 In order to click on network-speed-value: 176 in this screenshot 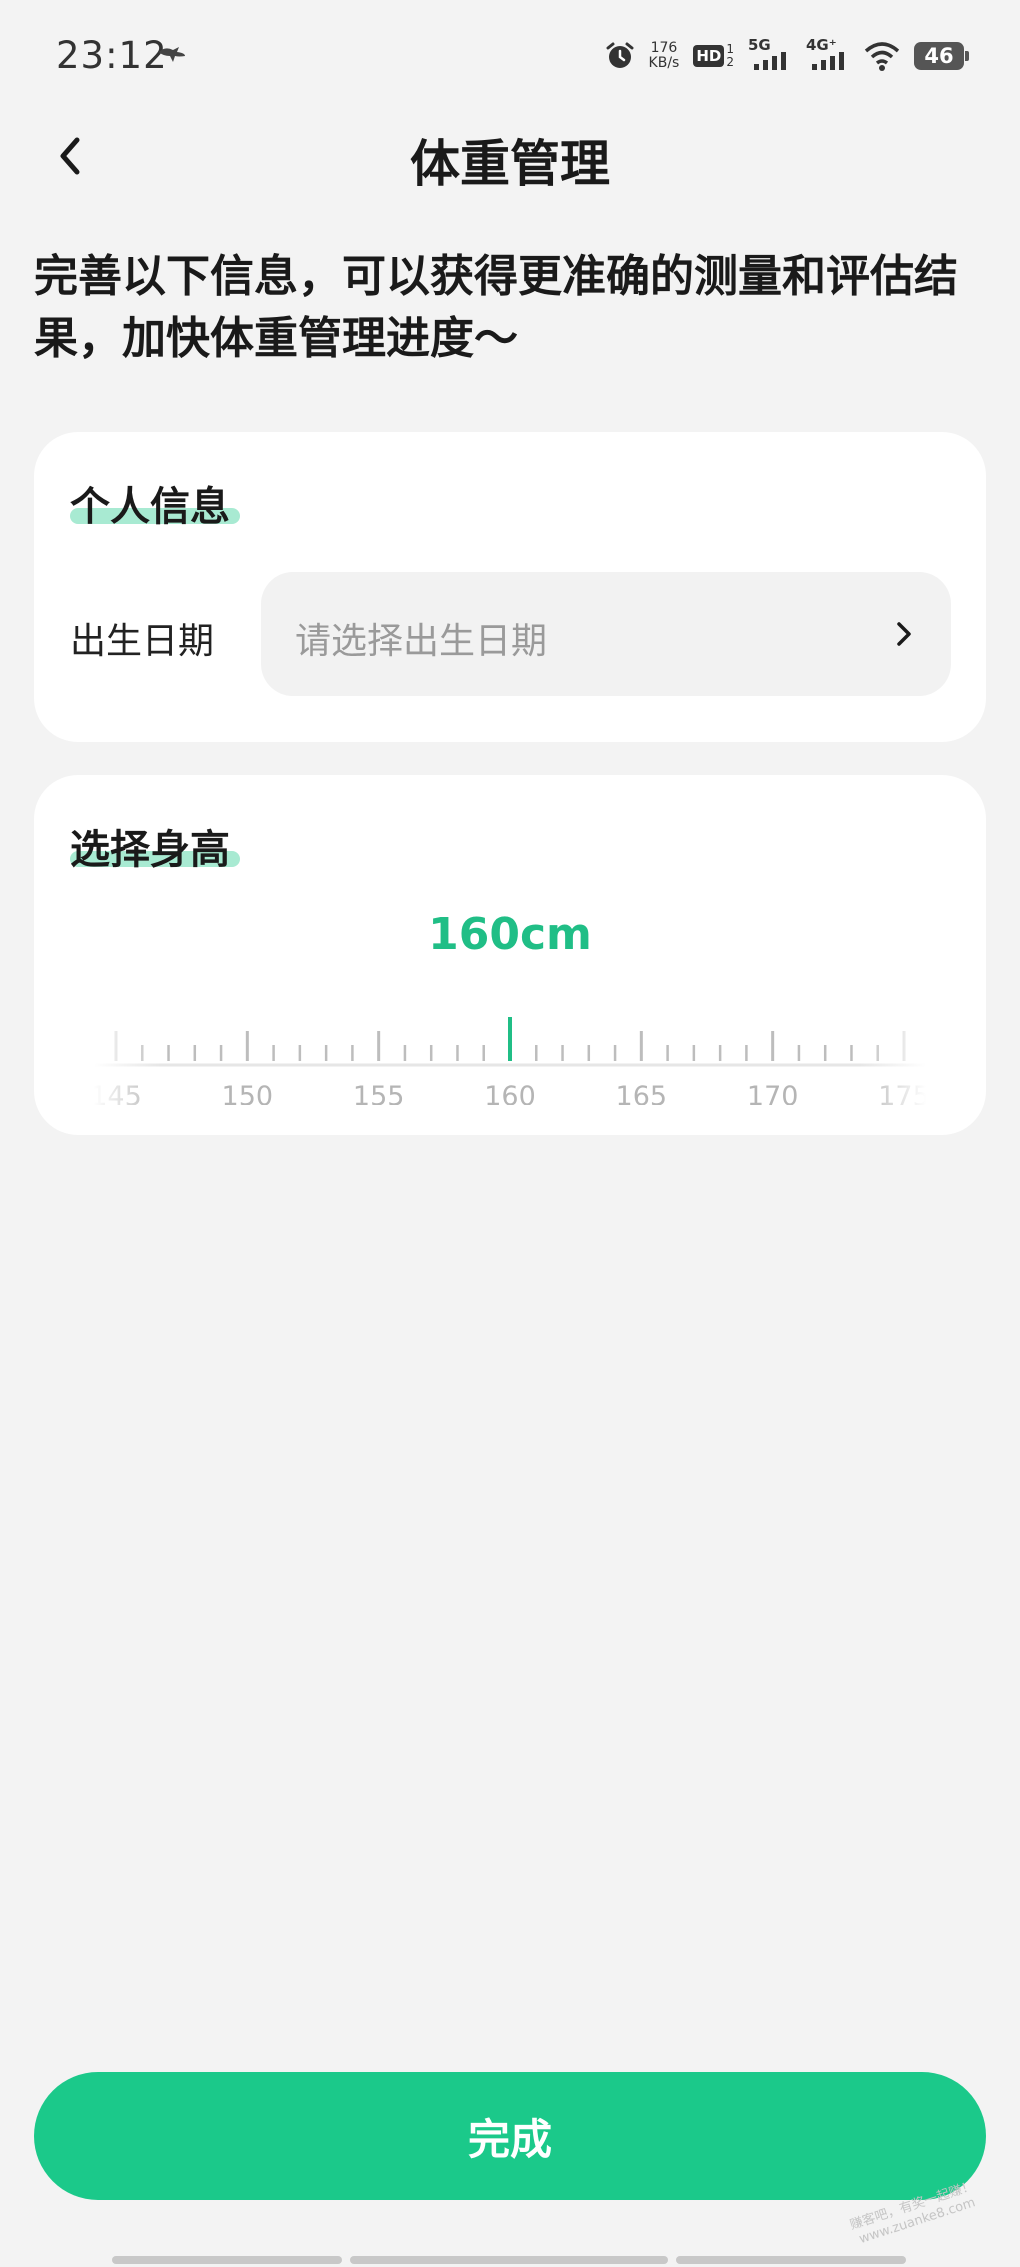, I will do `click(664, 48)`.